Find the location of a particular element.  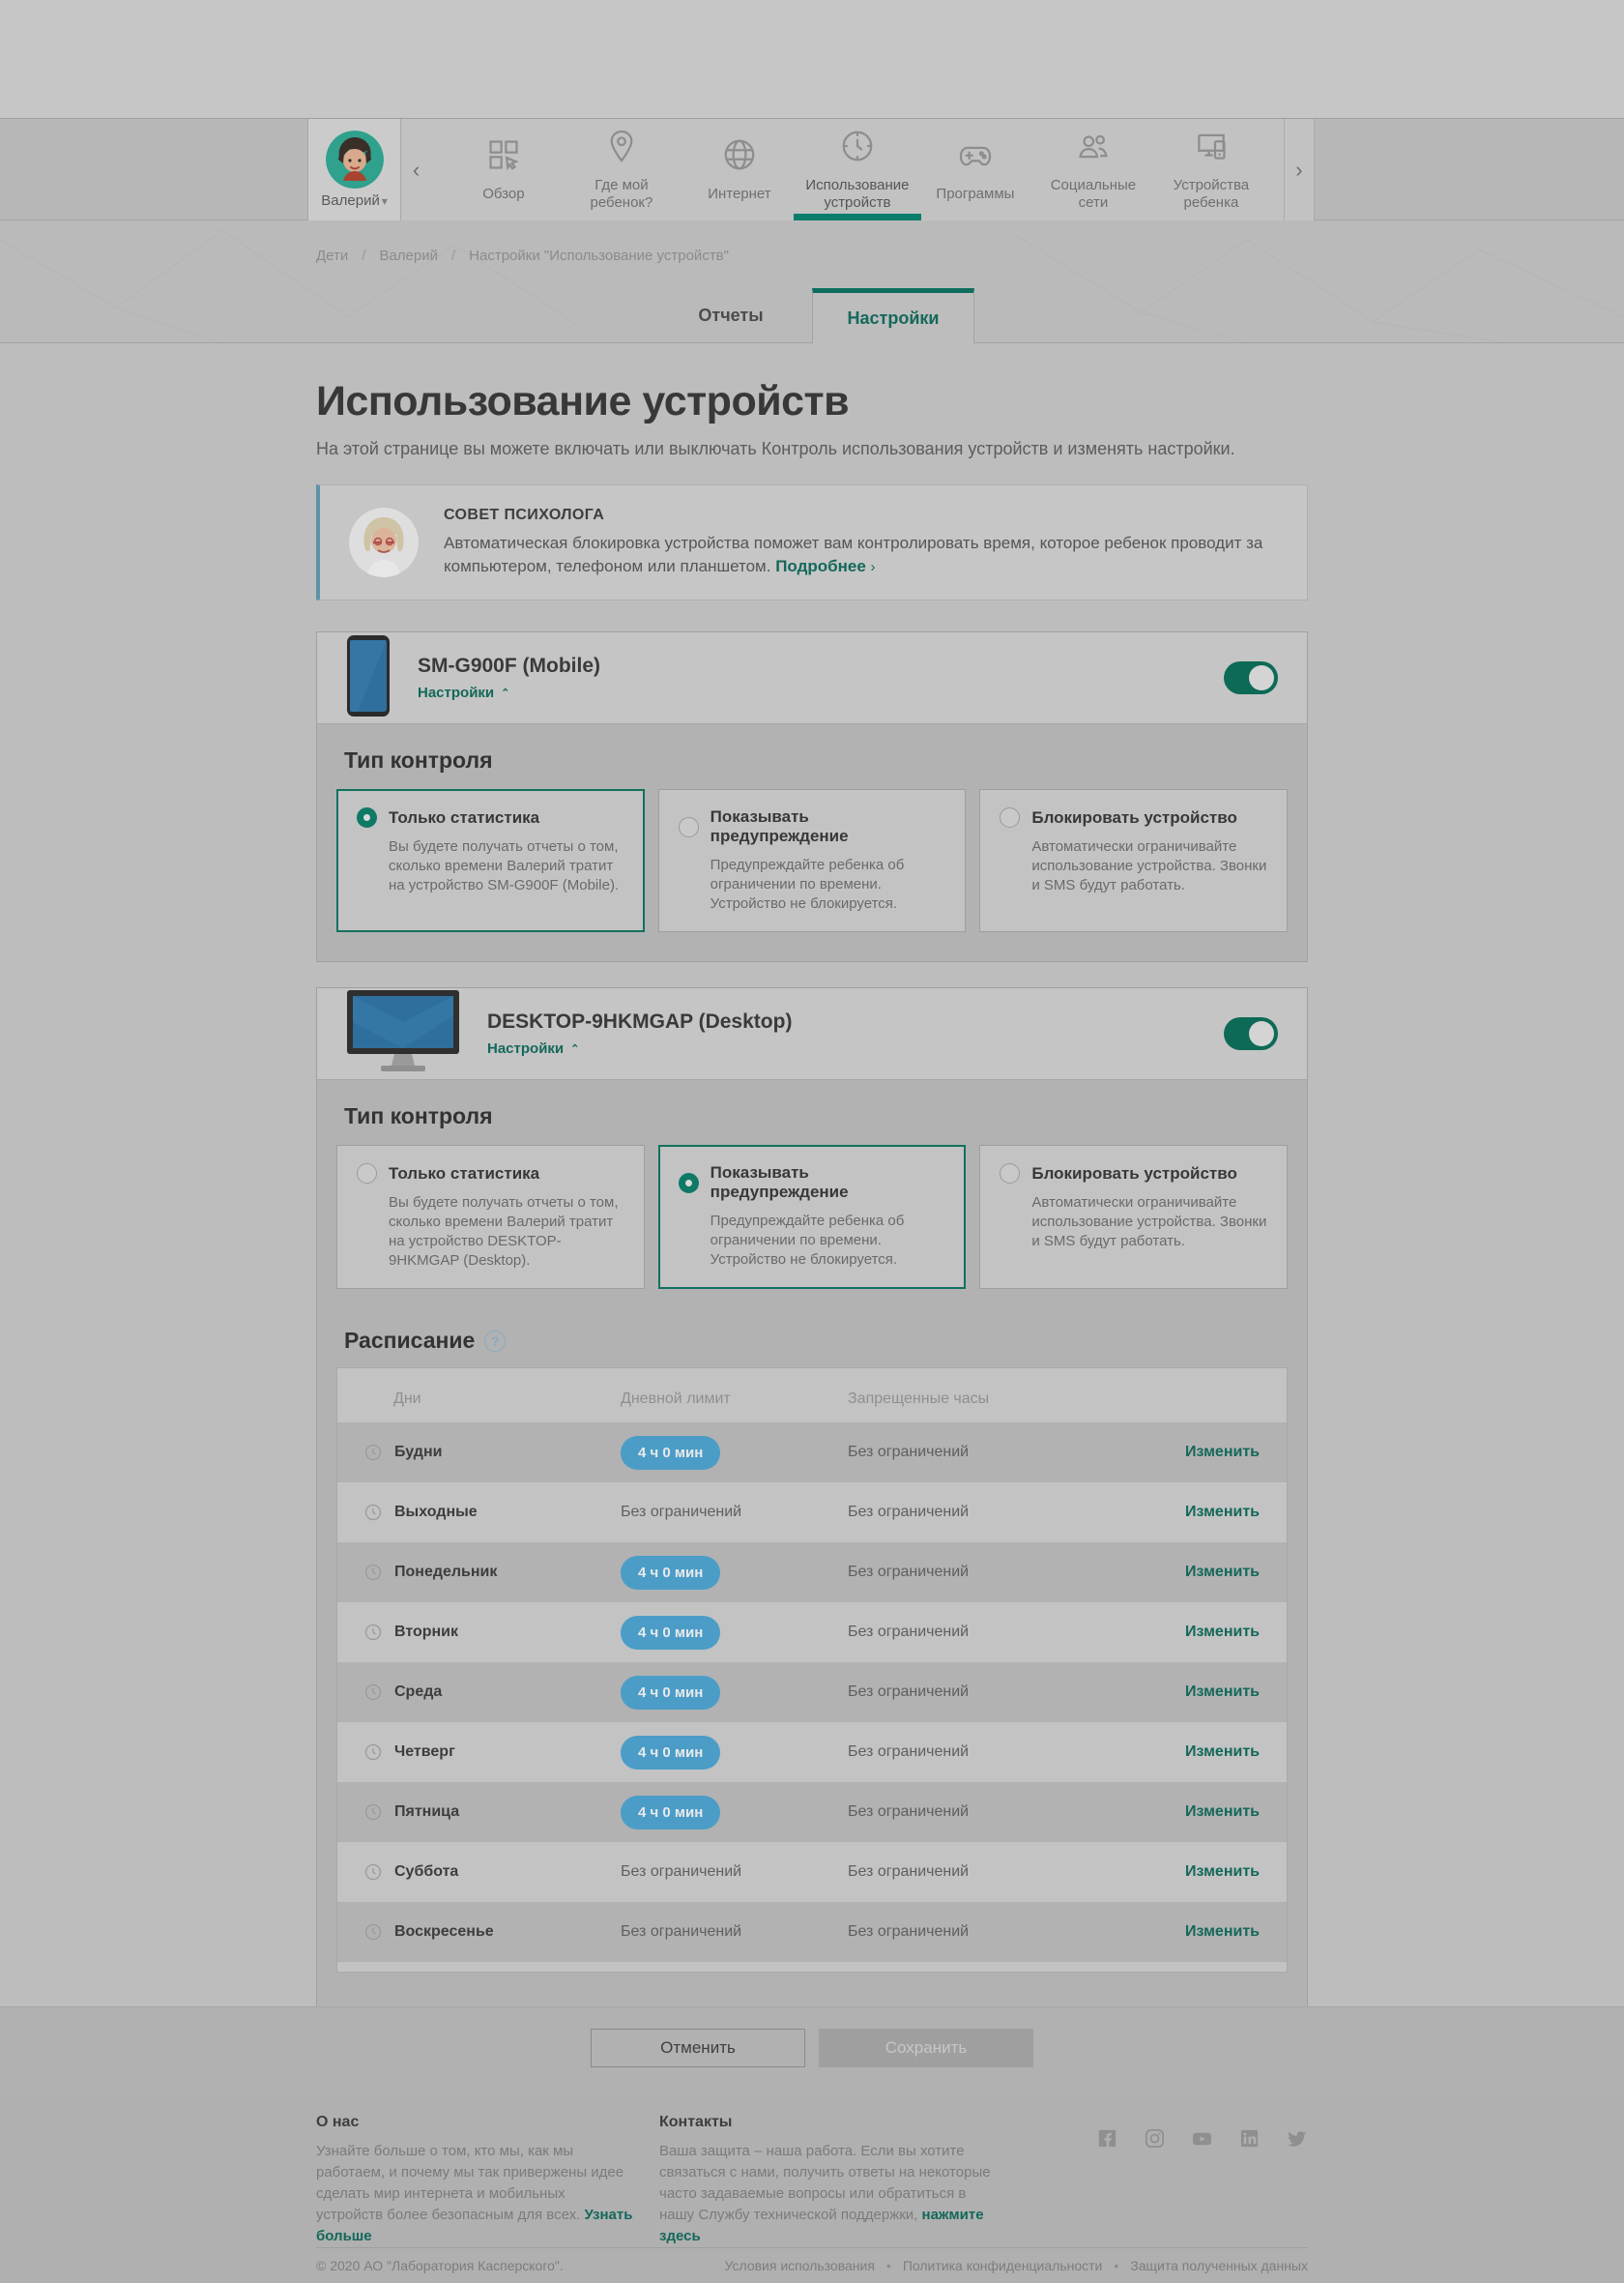

nav-item-internet: Интернет is located at coordinates (739, 169).